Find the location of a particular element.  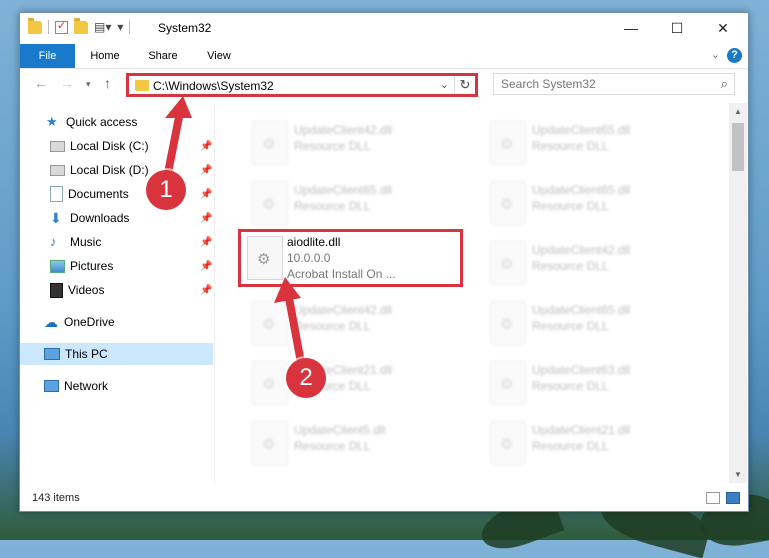

step-badge-2: 2 is located at coordinates (306, 378).